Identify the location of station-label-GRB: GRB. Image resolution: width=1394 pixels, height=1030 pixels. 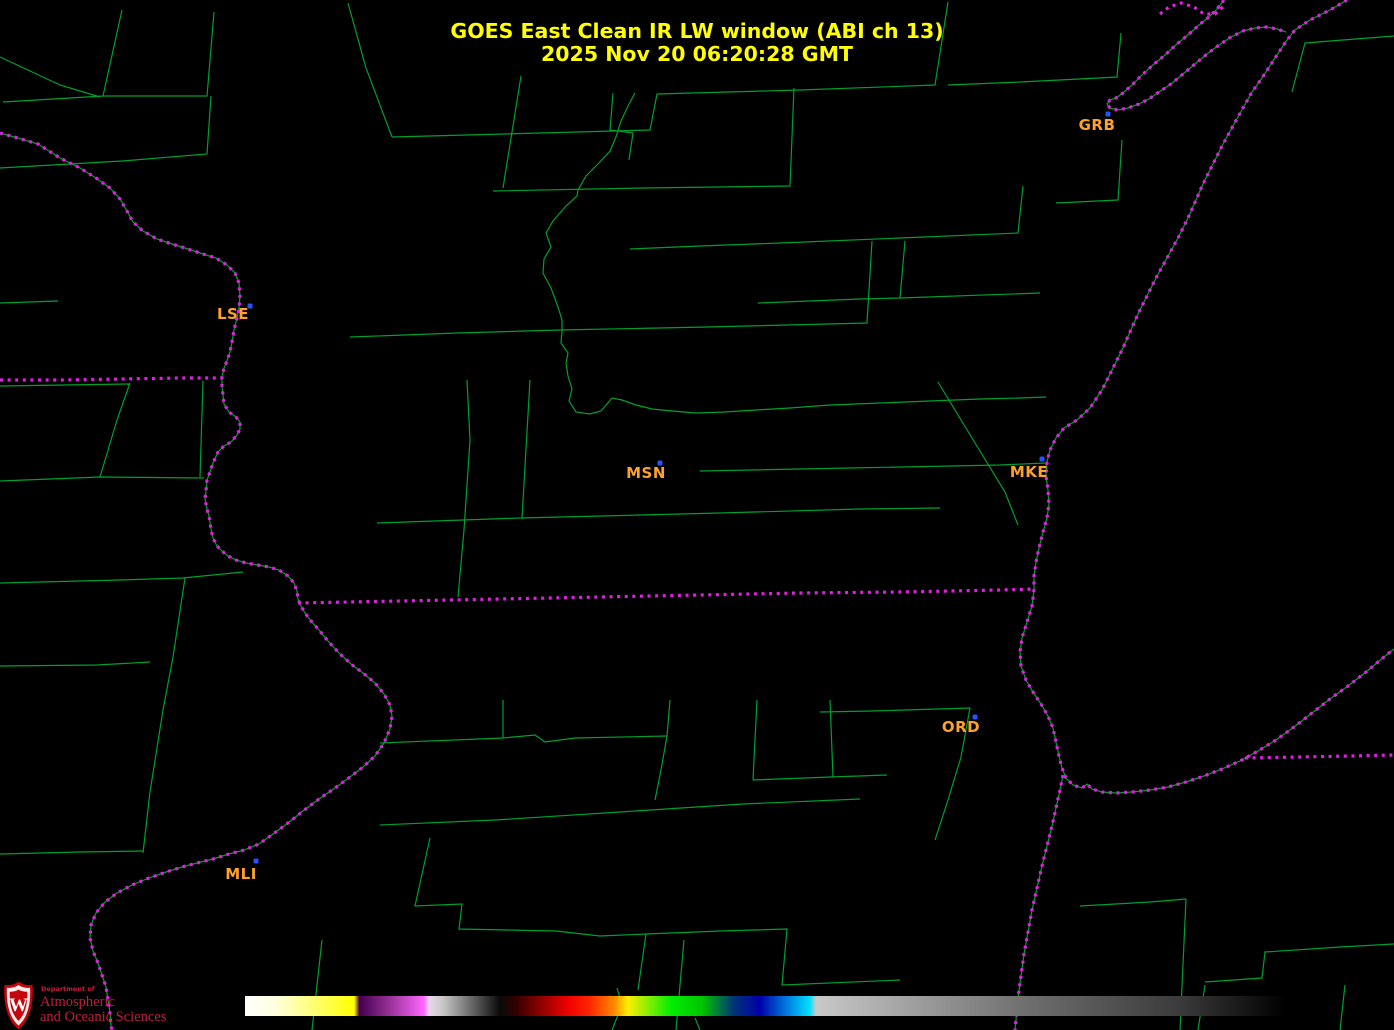
(1097, 125).